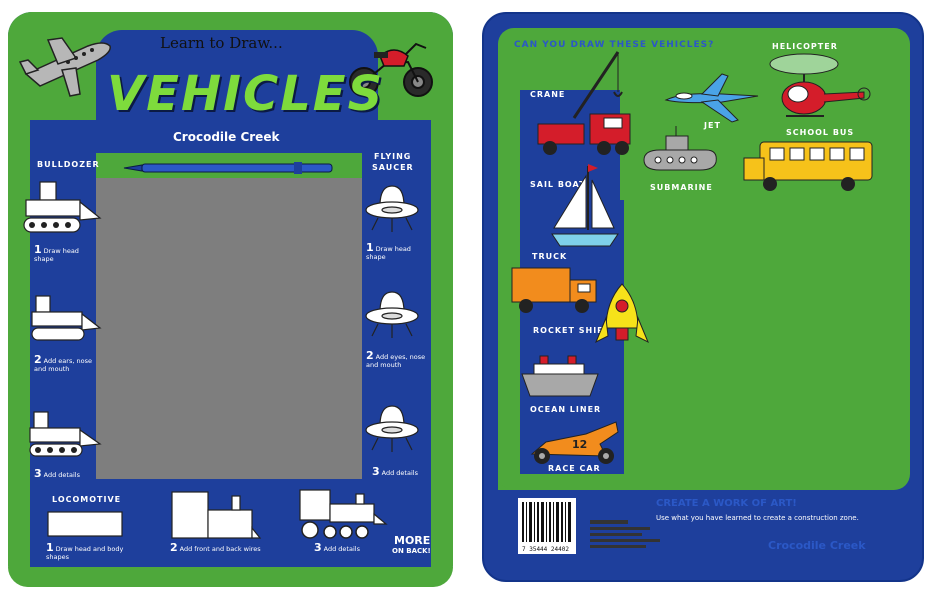 This screenshot has width=937, height=593. I want to click on saucer-step2: 2 Add eyes, nose and mouth, so click(396, 359).